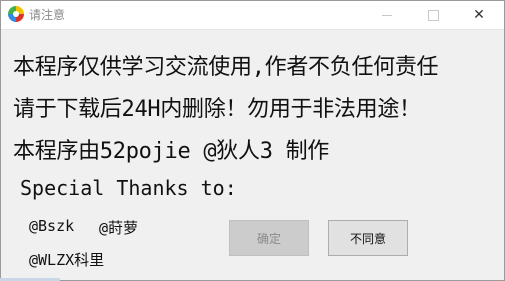 The height and width of the screenshot is (281, 505). Describe the element at coordinates (47, 15) in the screenshot. I see `window-title: 请注意` at that location.